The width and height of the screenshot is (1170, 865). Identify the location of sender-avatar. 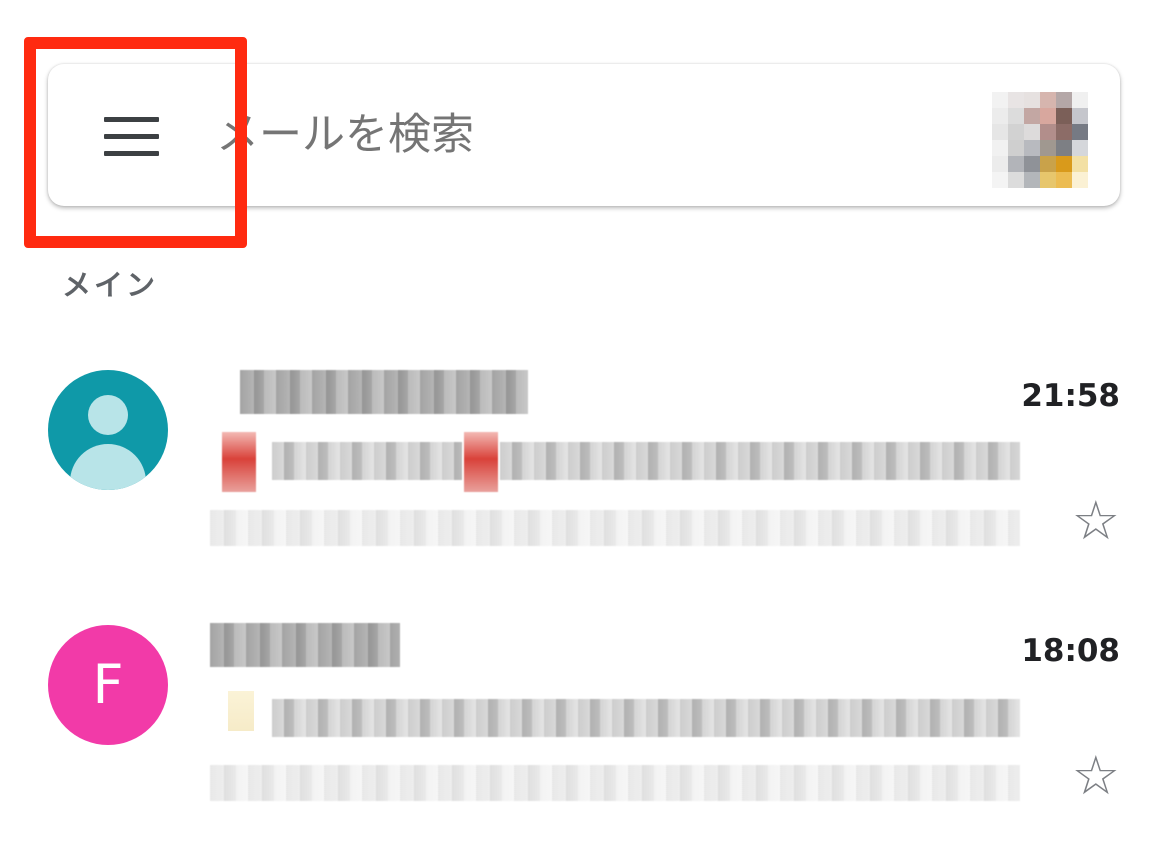
(108, 430).